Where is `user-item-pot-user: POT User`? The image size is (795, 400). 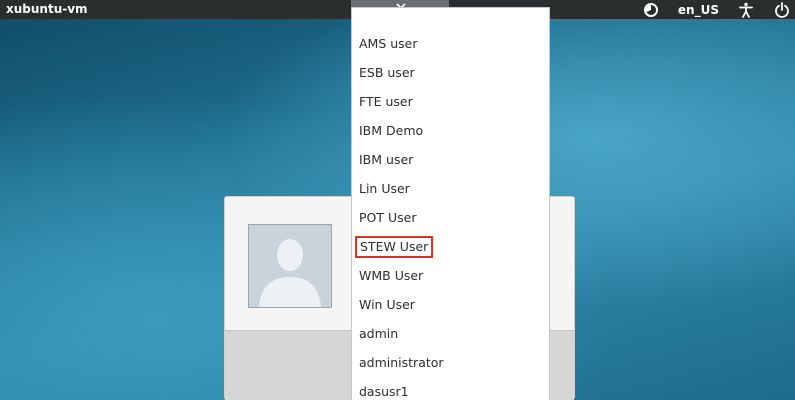 user-item-pot-user: POT User is located at coordinates (387, 218).